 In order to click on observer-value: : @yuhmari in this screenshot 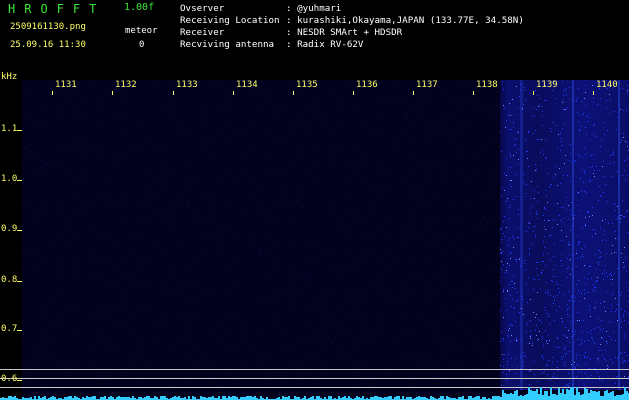, I will do `click(314, 8)`.